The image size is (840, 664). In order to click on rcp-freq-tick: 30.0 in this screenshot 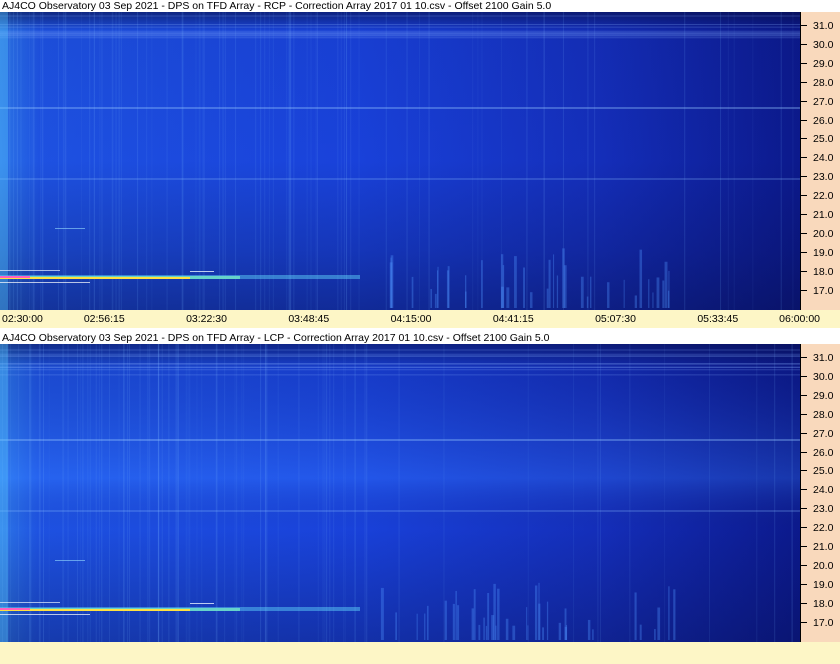, I will do `click(820, 45)`.